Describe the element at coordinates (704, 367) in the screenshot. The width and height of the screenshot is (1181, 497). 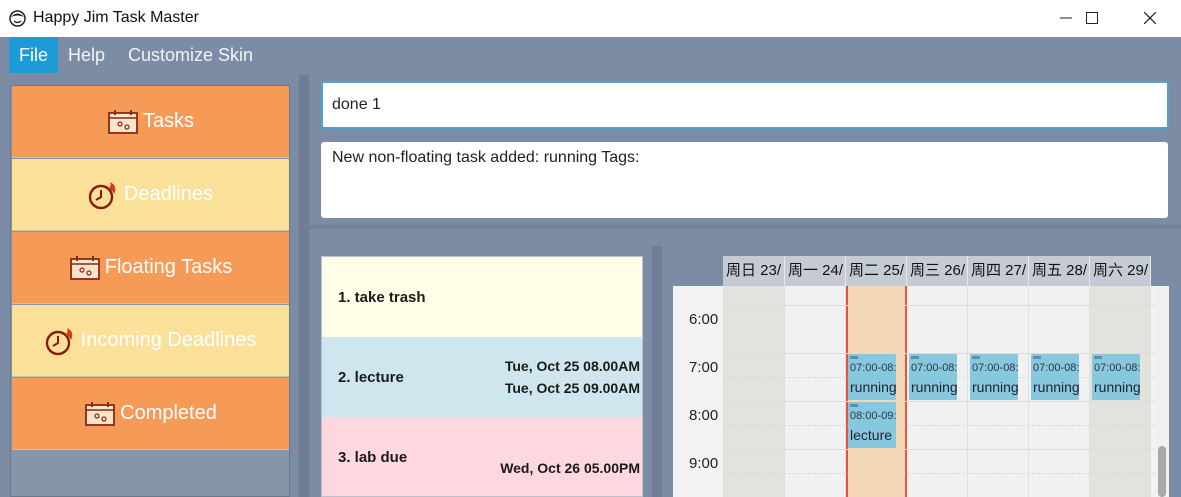
I see `time-label: 7:00` at that location.